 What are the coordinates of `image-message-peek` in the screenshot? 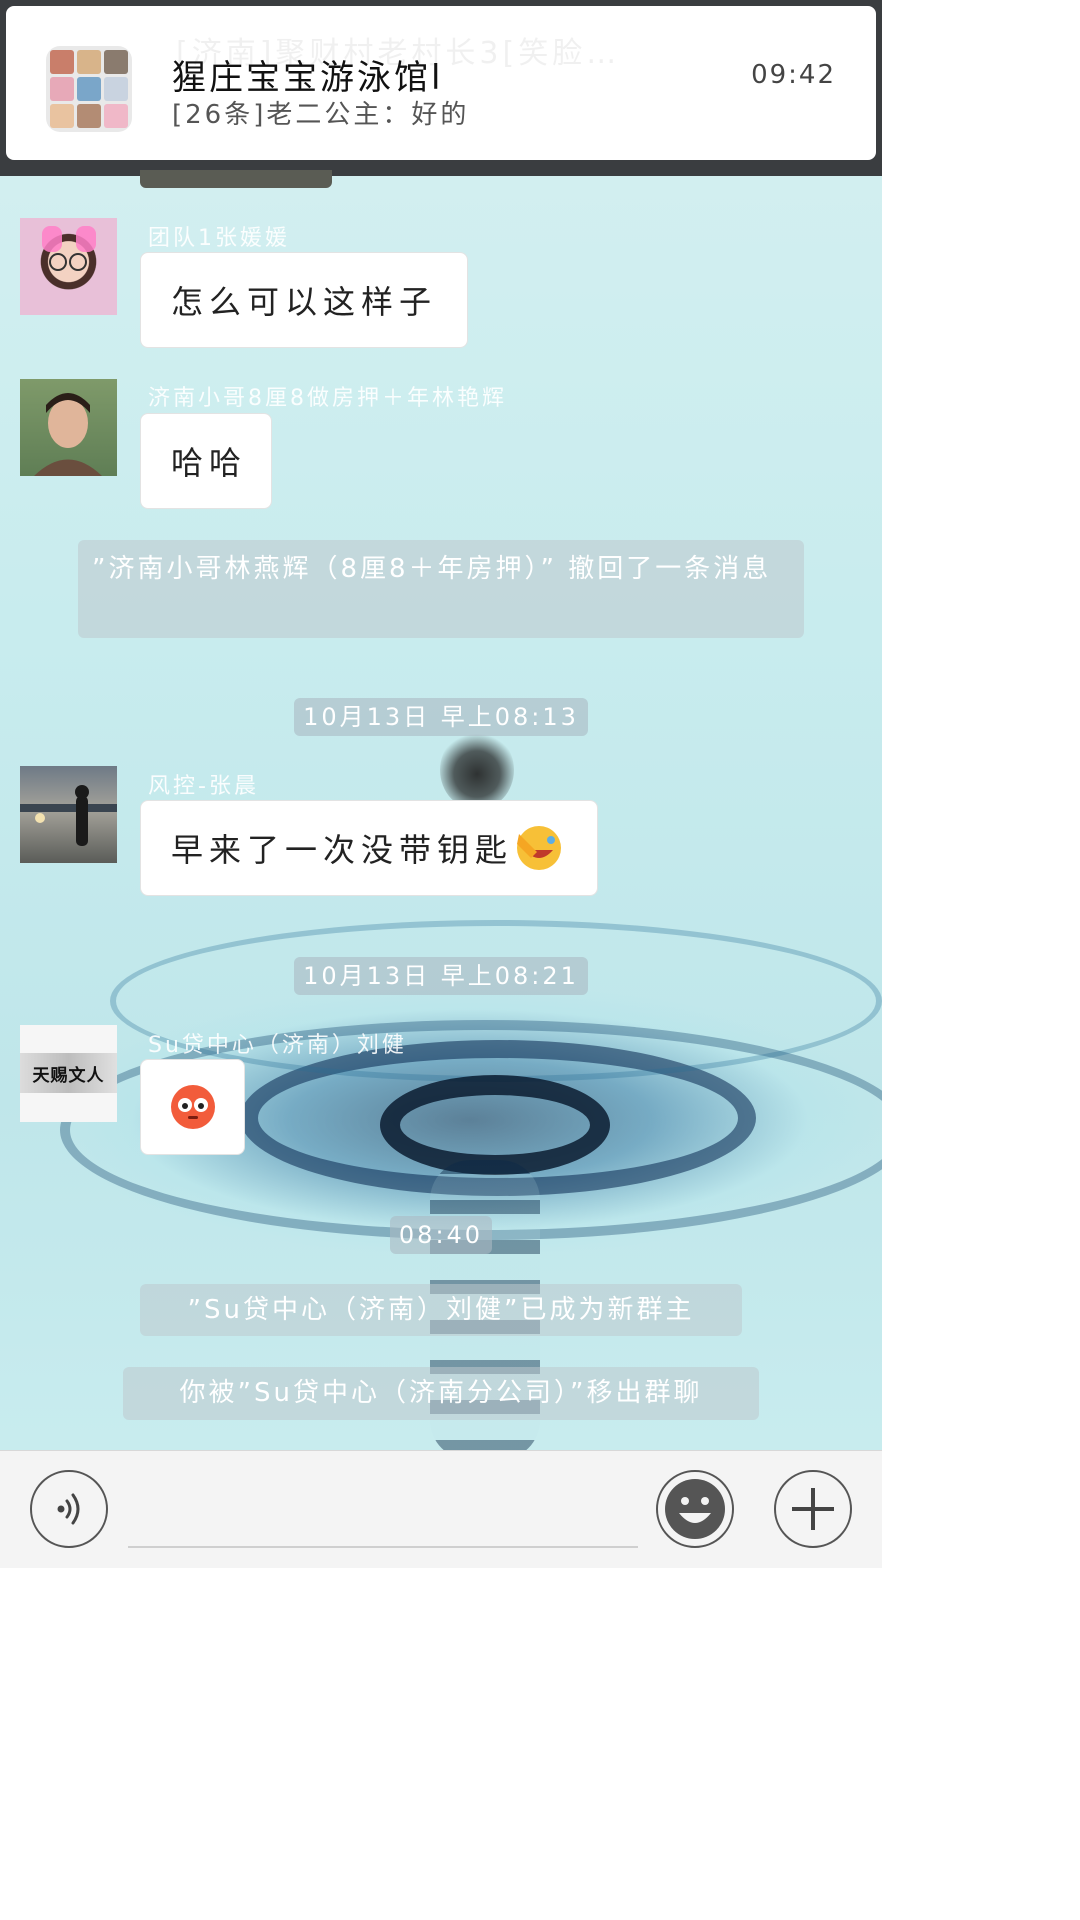 It's located at (236, 179).